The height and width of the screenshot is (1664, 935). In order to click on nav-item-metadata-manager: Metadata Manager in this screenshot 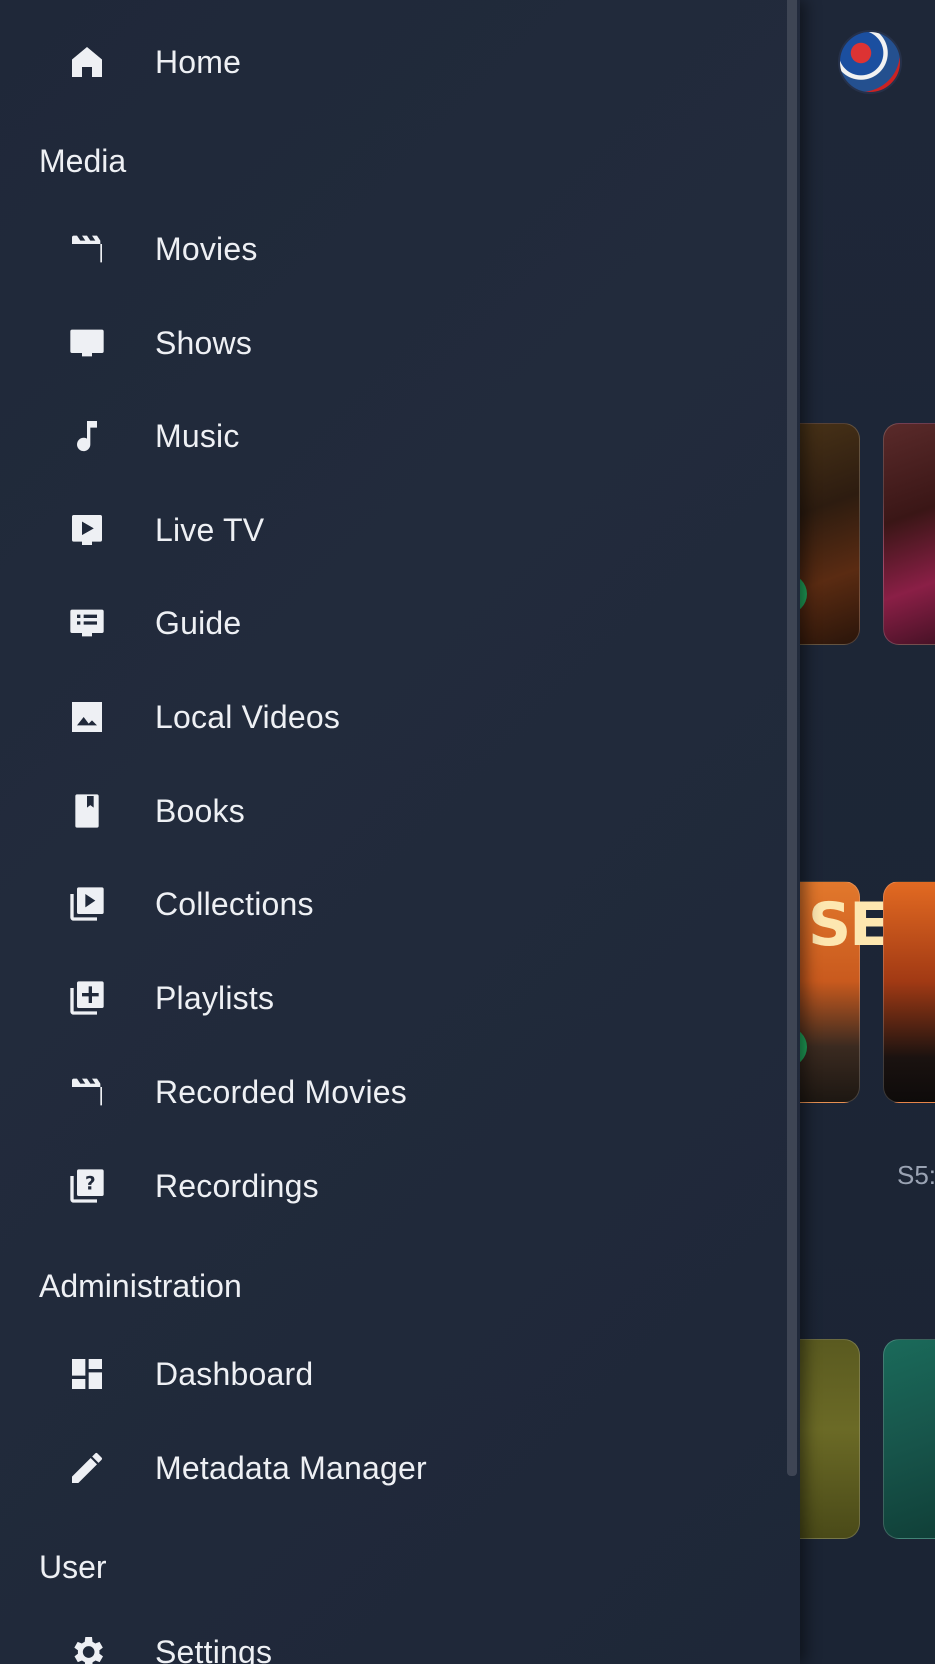, I will do `click(390, 1468)`.